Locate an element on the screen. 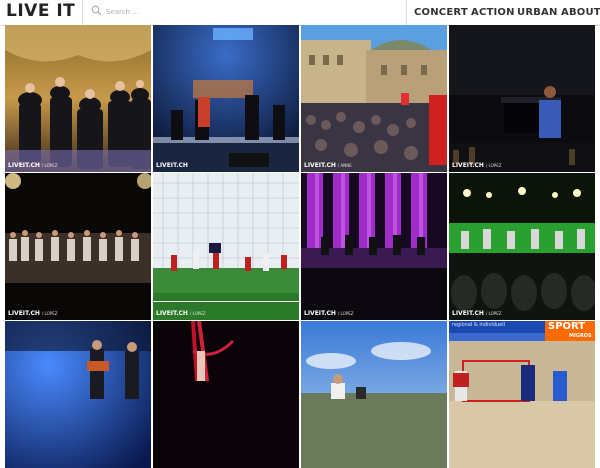 Image resolution: width=600 pixels, height=468 pixels. gallery-tile: LIVEIT.CH is located at coordinates (226, 98).